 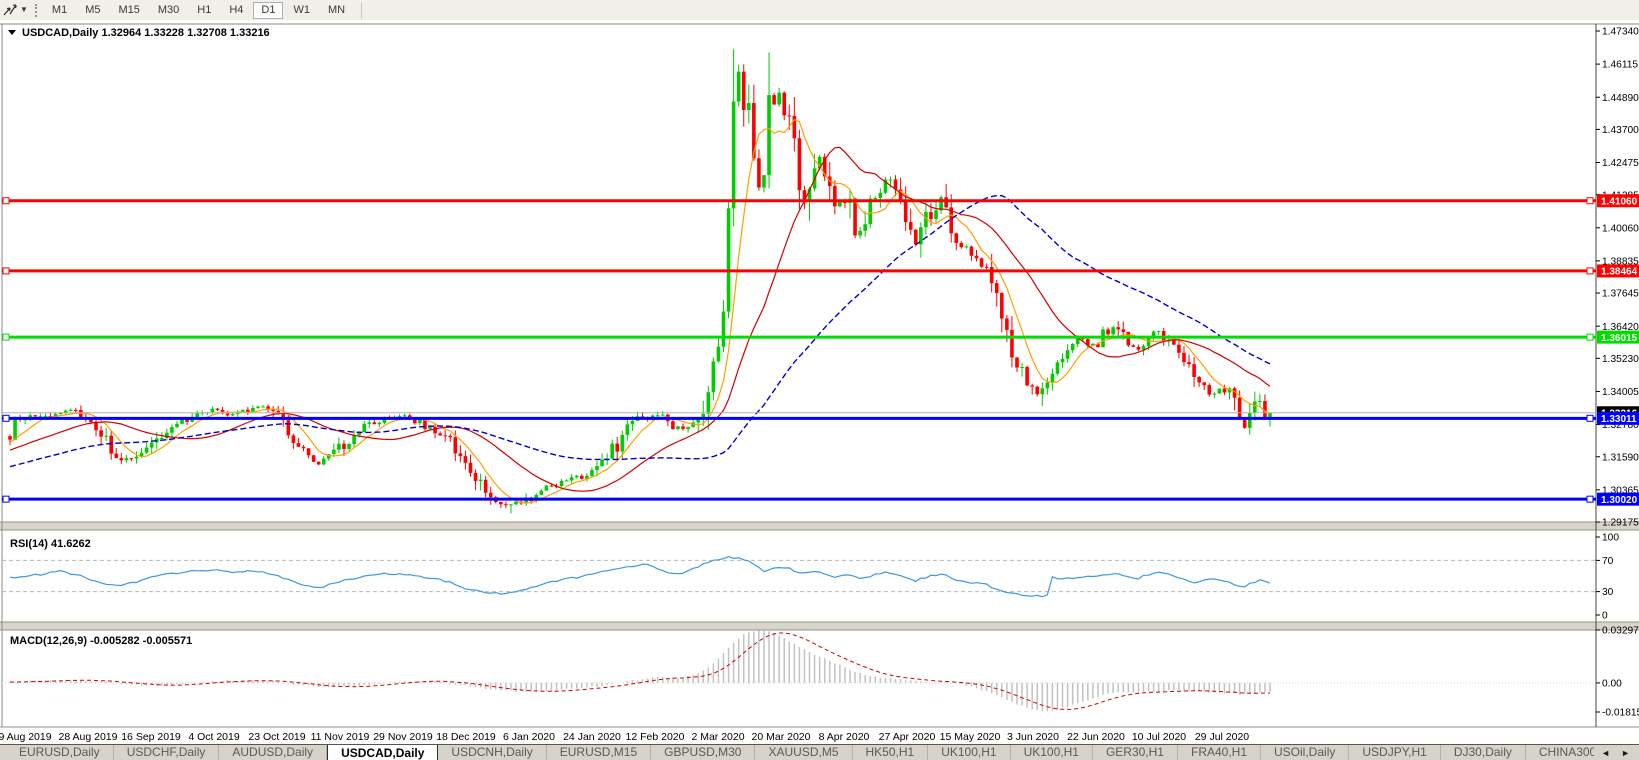 What do you see at coordinates (1605, 753) in the screenshot?
I see `tab-scroll-left-icon: ◄` at bounding box center [1605, 753].